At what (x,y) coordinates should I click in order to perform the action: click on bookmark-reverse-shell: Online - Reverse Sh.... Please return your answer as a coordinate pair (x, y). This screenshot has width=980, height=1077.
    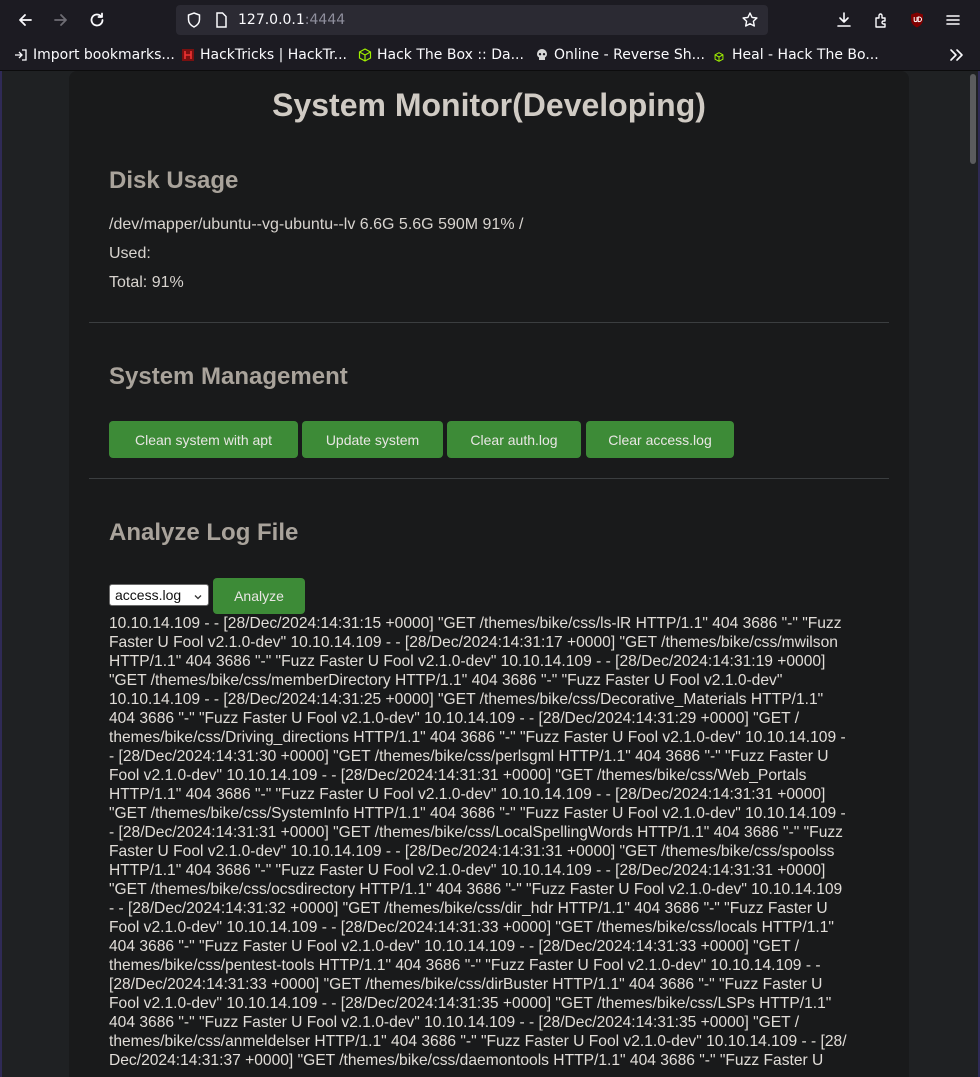
    Looking at the image, I should click on (620, 55).